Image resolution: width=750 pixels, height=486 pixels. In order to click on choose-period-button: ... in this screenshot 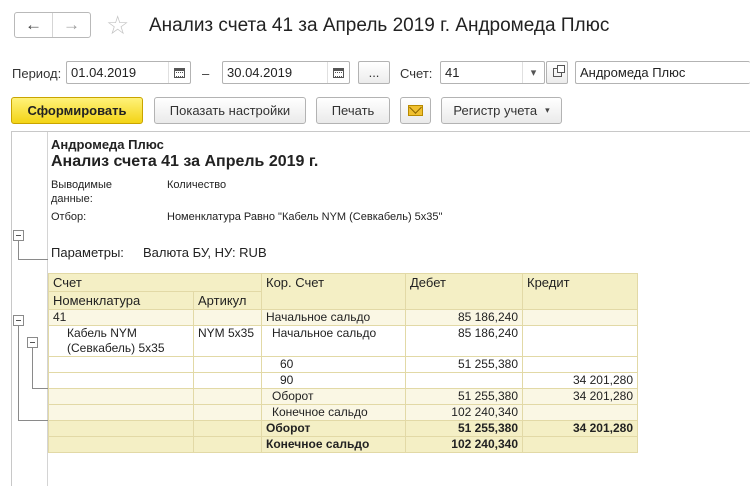, I will do `click(374, 72)`.